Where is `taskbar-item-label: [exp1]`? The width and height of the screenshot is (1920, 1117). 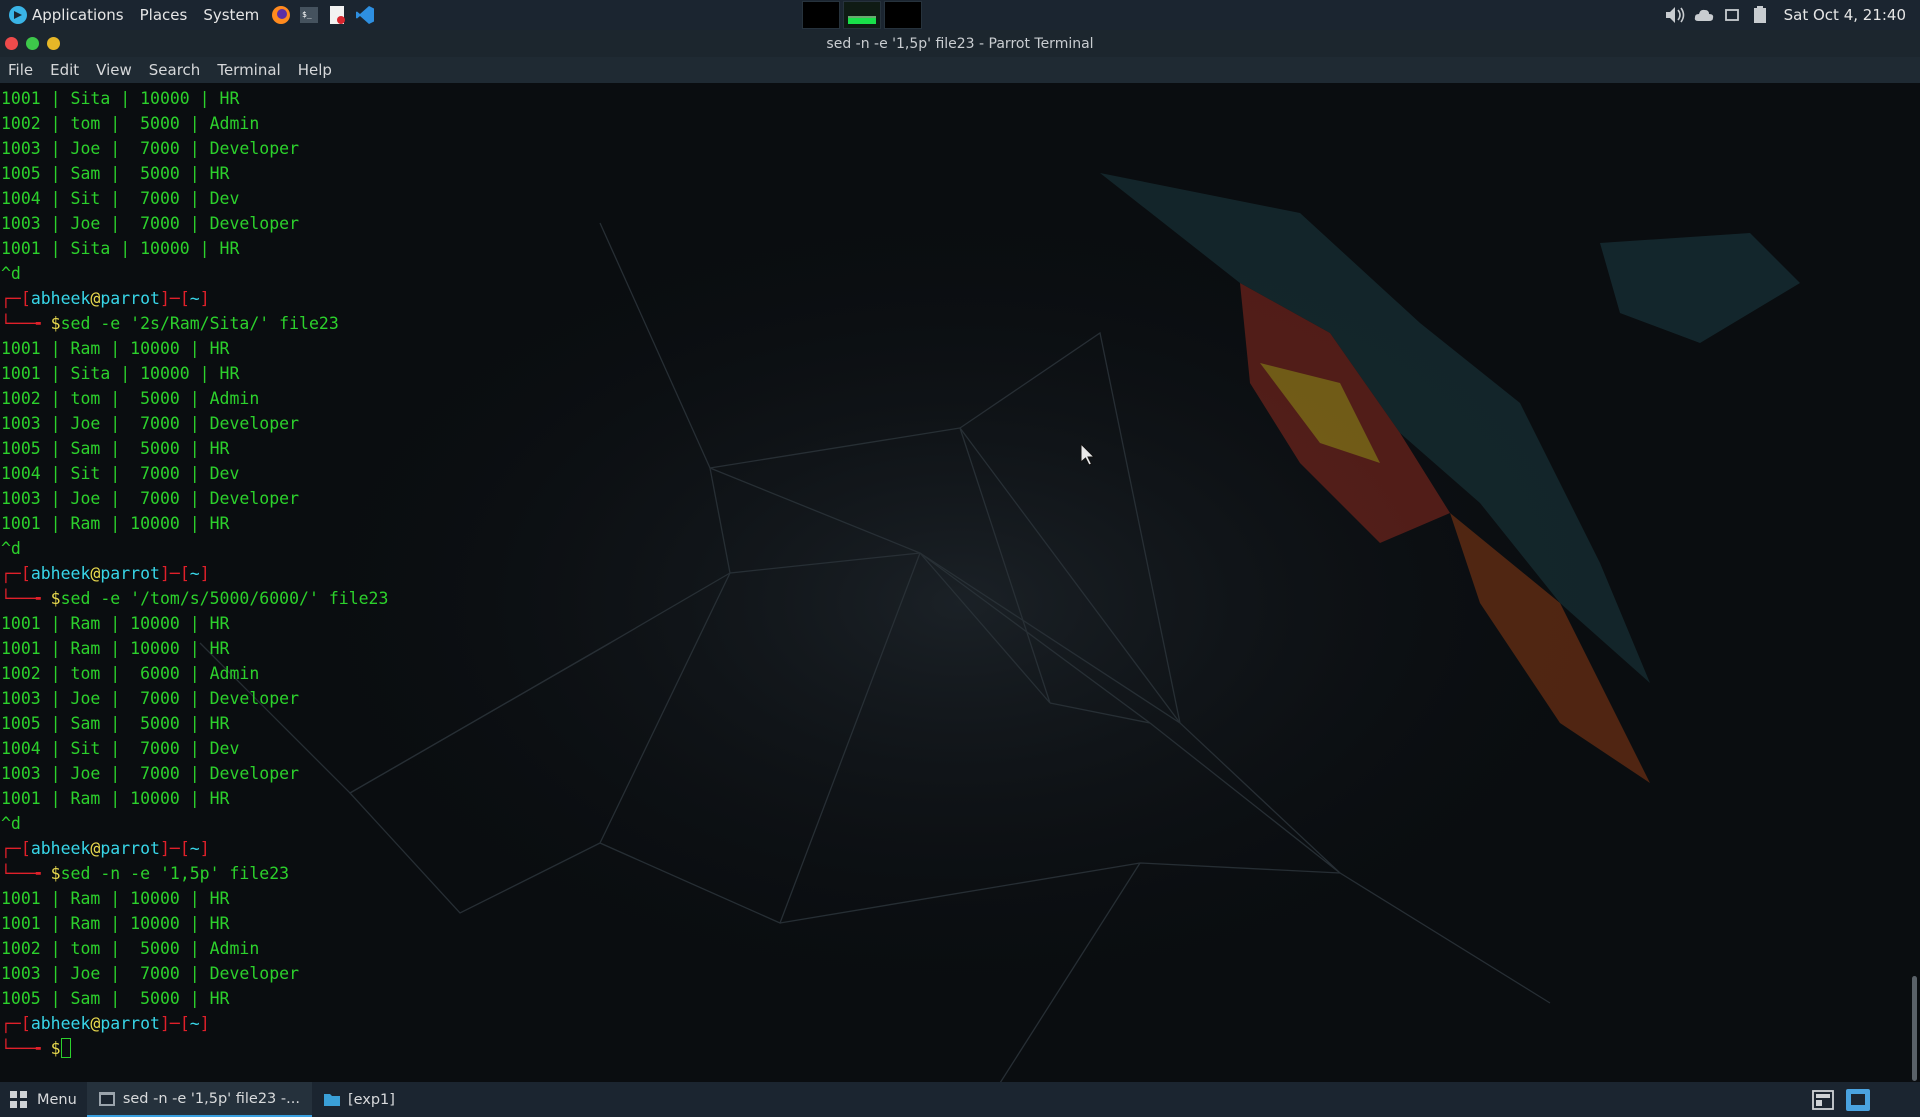
taskbar-item-label: [exp1] is located at coordinates (371, 1099).